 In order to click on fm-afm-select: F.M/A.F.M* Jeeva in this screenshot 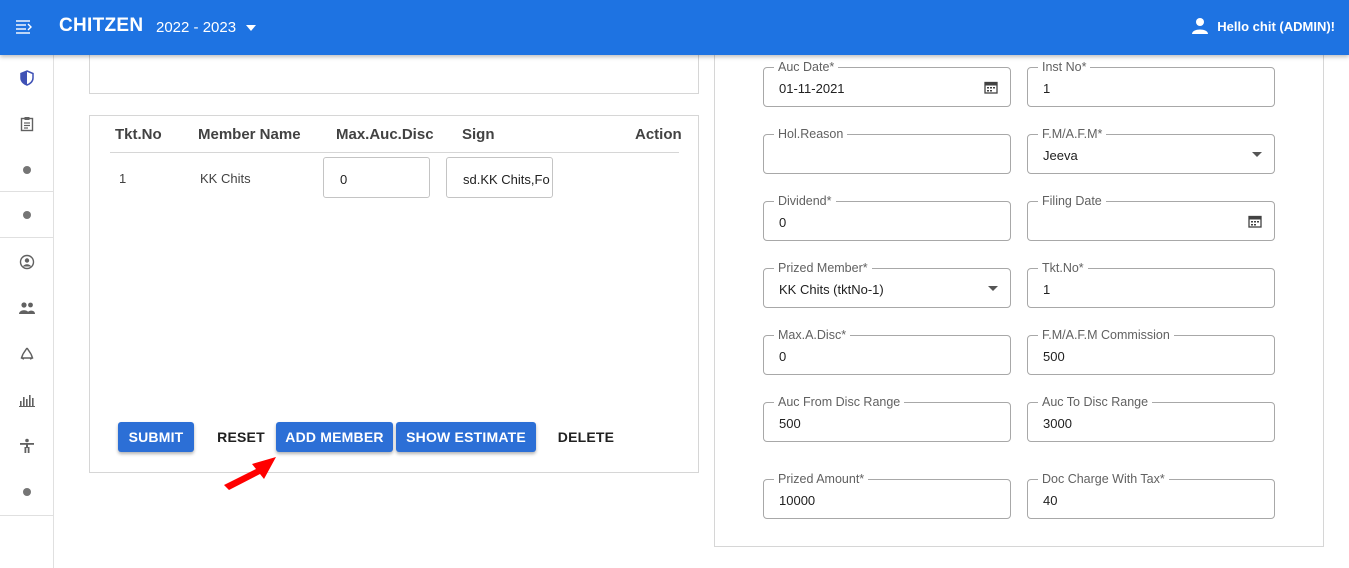, I will do `click(1151, 150)`.